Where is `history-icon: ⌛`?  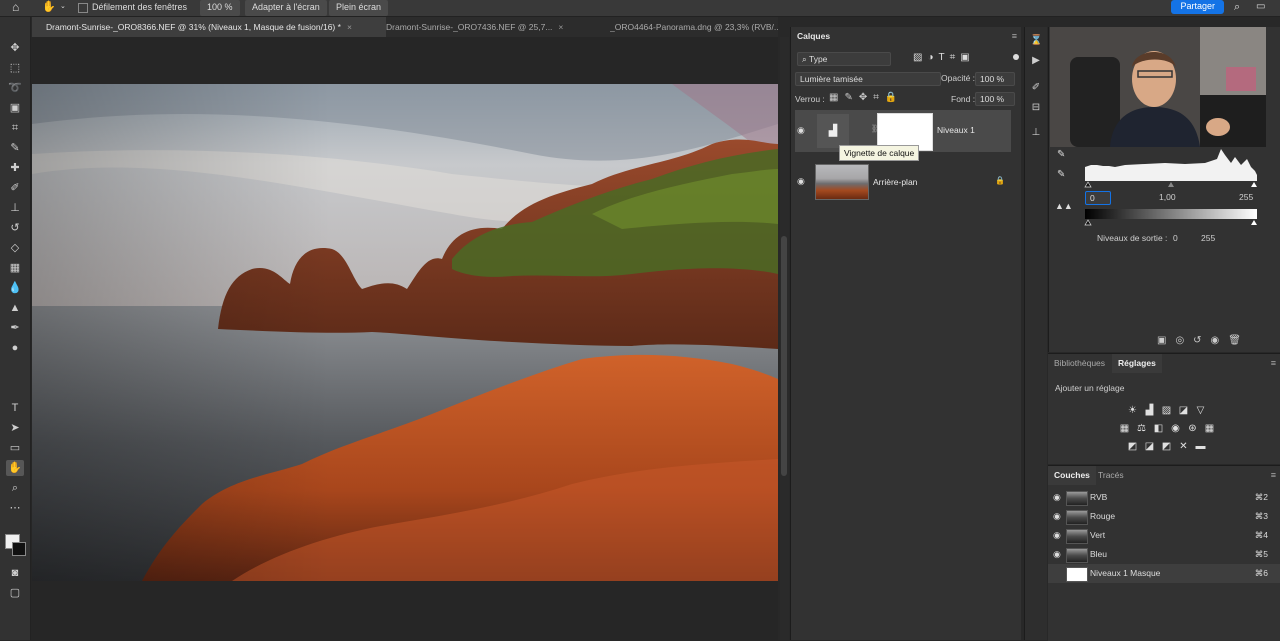
history-icon: ⌛ is located at coordinates (1036, 41).